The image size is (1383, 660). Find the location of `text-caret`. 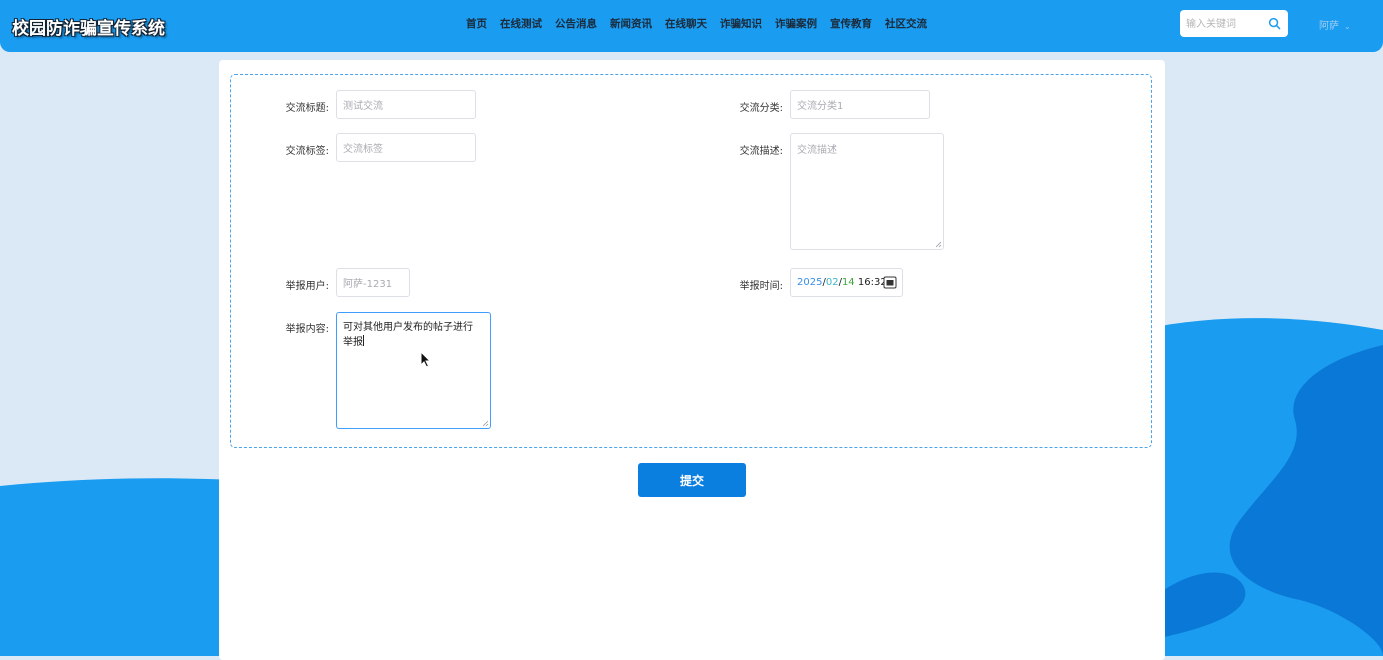

text-caret is located at coordinates (363, 340).